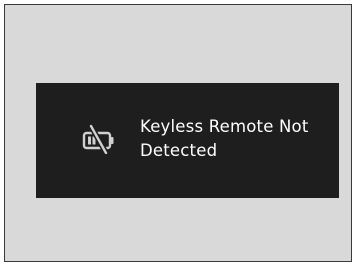 The width and height of the screenshot is (358, 268). I want to click on warning-message: Keyless Remote Not Detected, so click(235, 139).